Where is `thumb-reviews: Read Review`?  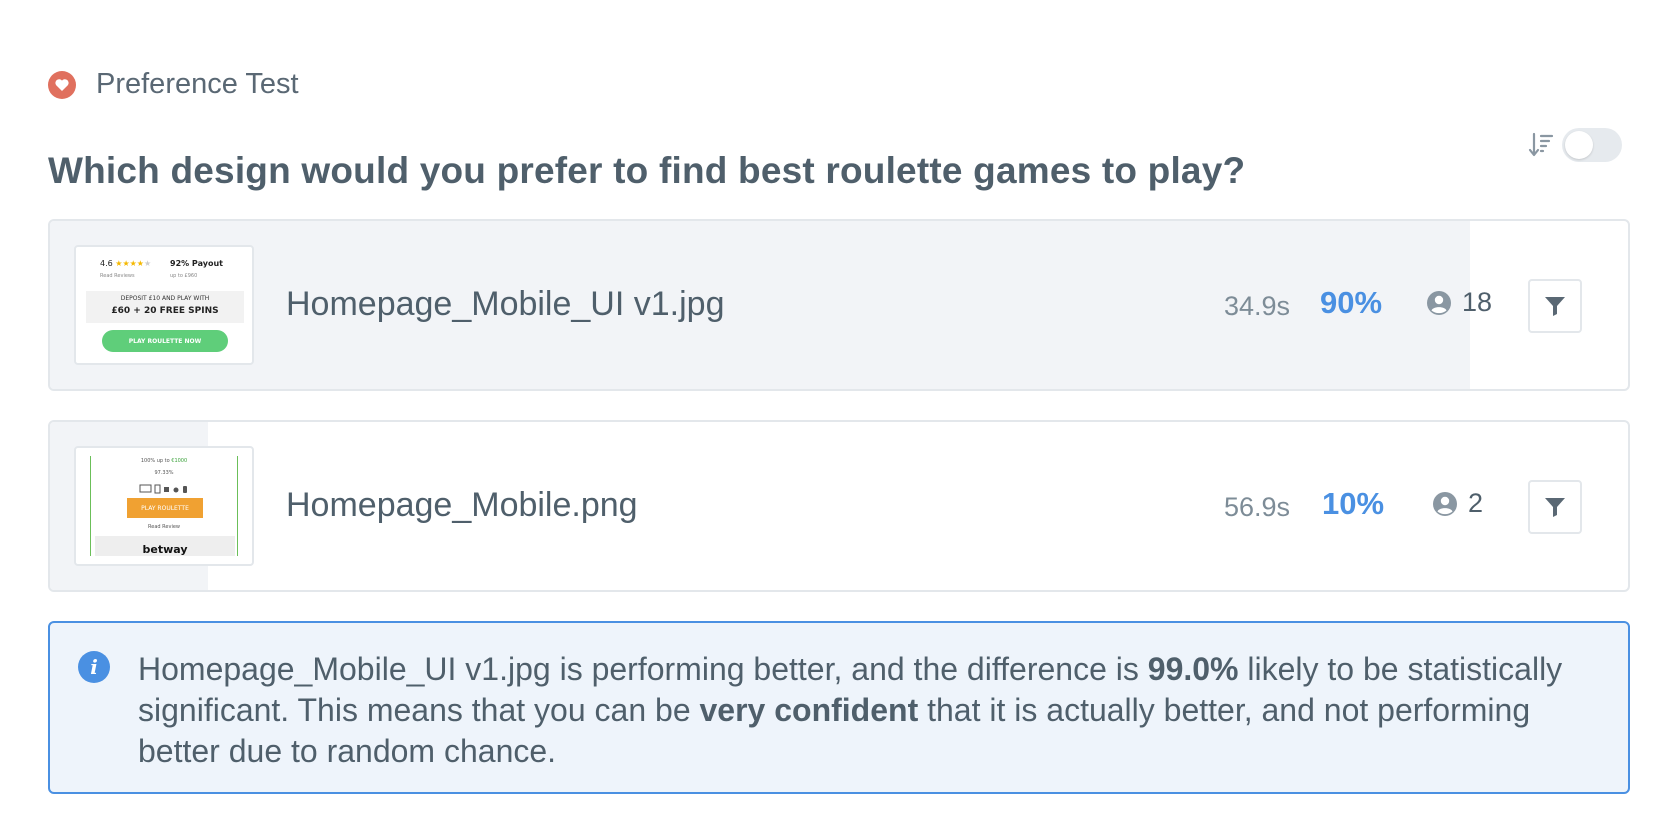 thumb-reviews: Read Review is located at coordinates (164, 527).